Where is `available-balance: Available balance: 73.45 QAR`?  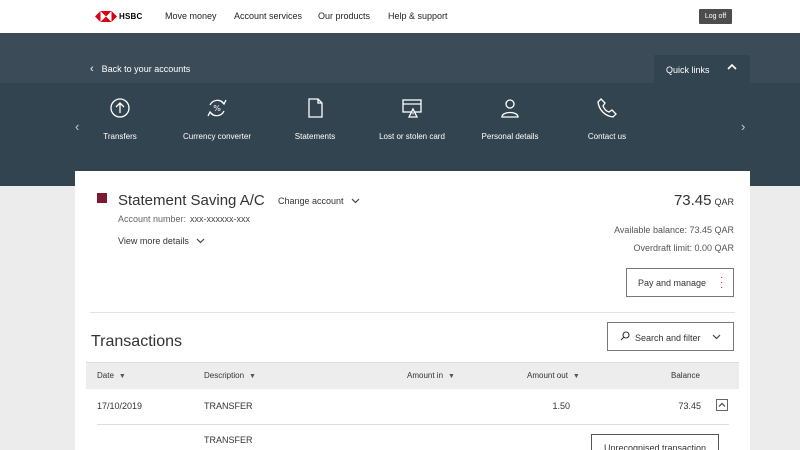 available-balance: Available balance: 73.45 QAR is located at coordinates (674, 230).